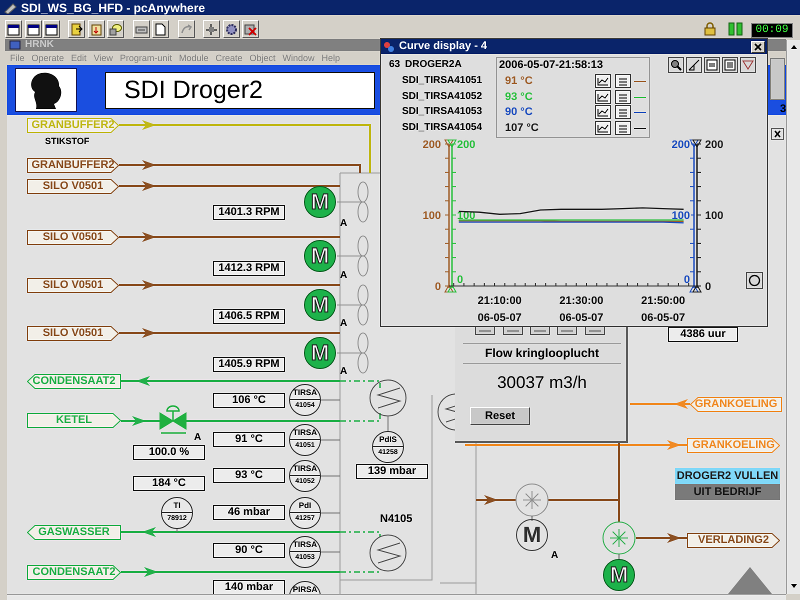  I want to click on status-lights-icon, so click(736, 29).